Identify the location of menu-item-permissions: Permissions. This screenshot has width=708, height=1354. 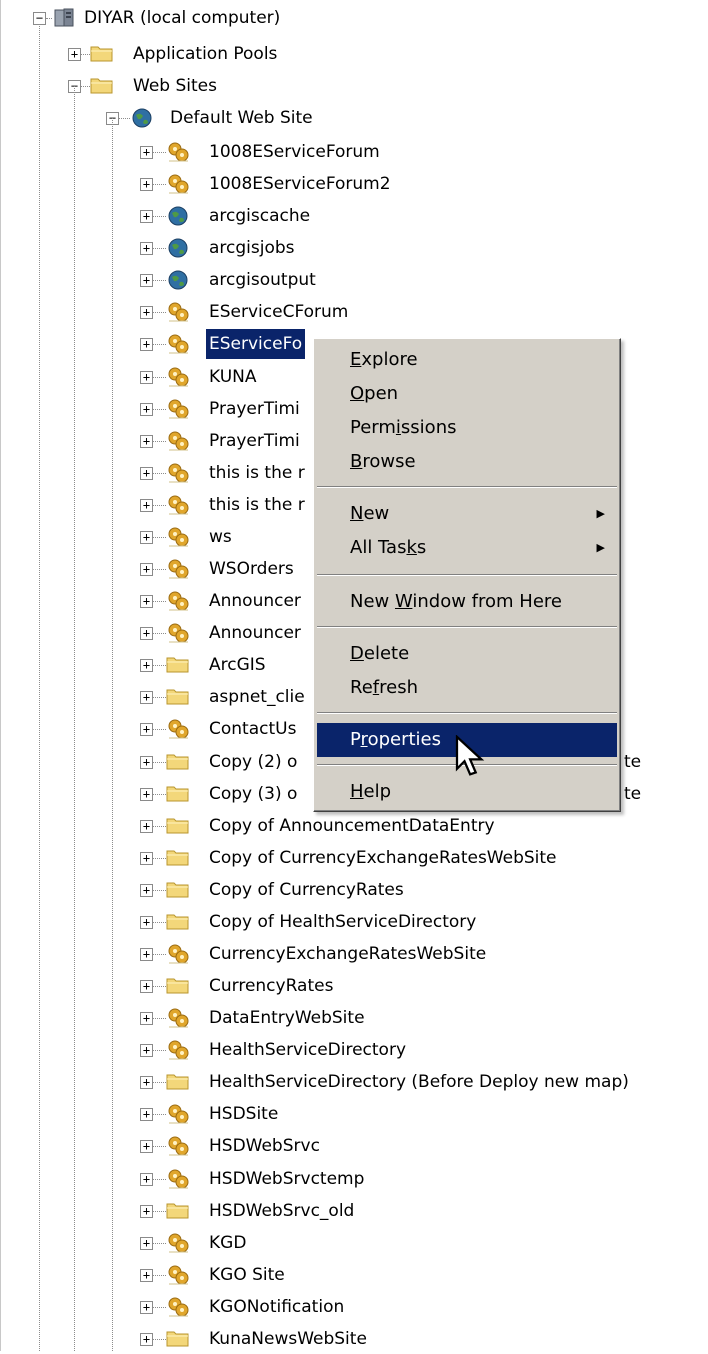
(467, 428).